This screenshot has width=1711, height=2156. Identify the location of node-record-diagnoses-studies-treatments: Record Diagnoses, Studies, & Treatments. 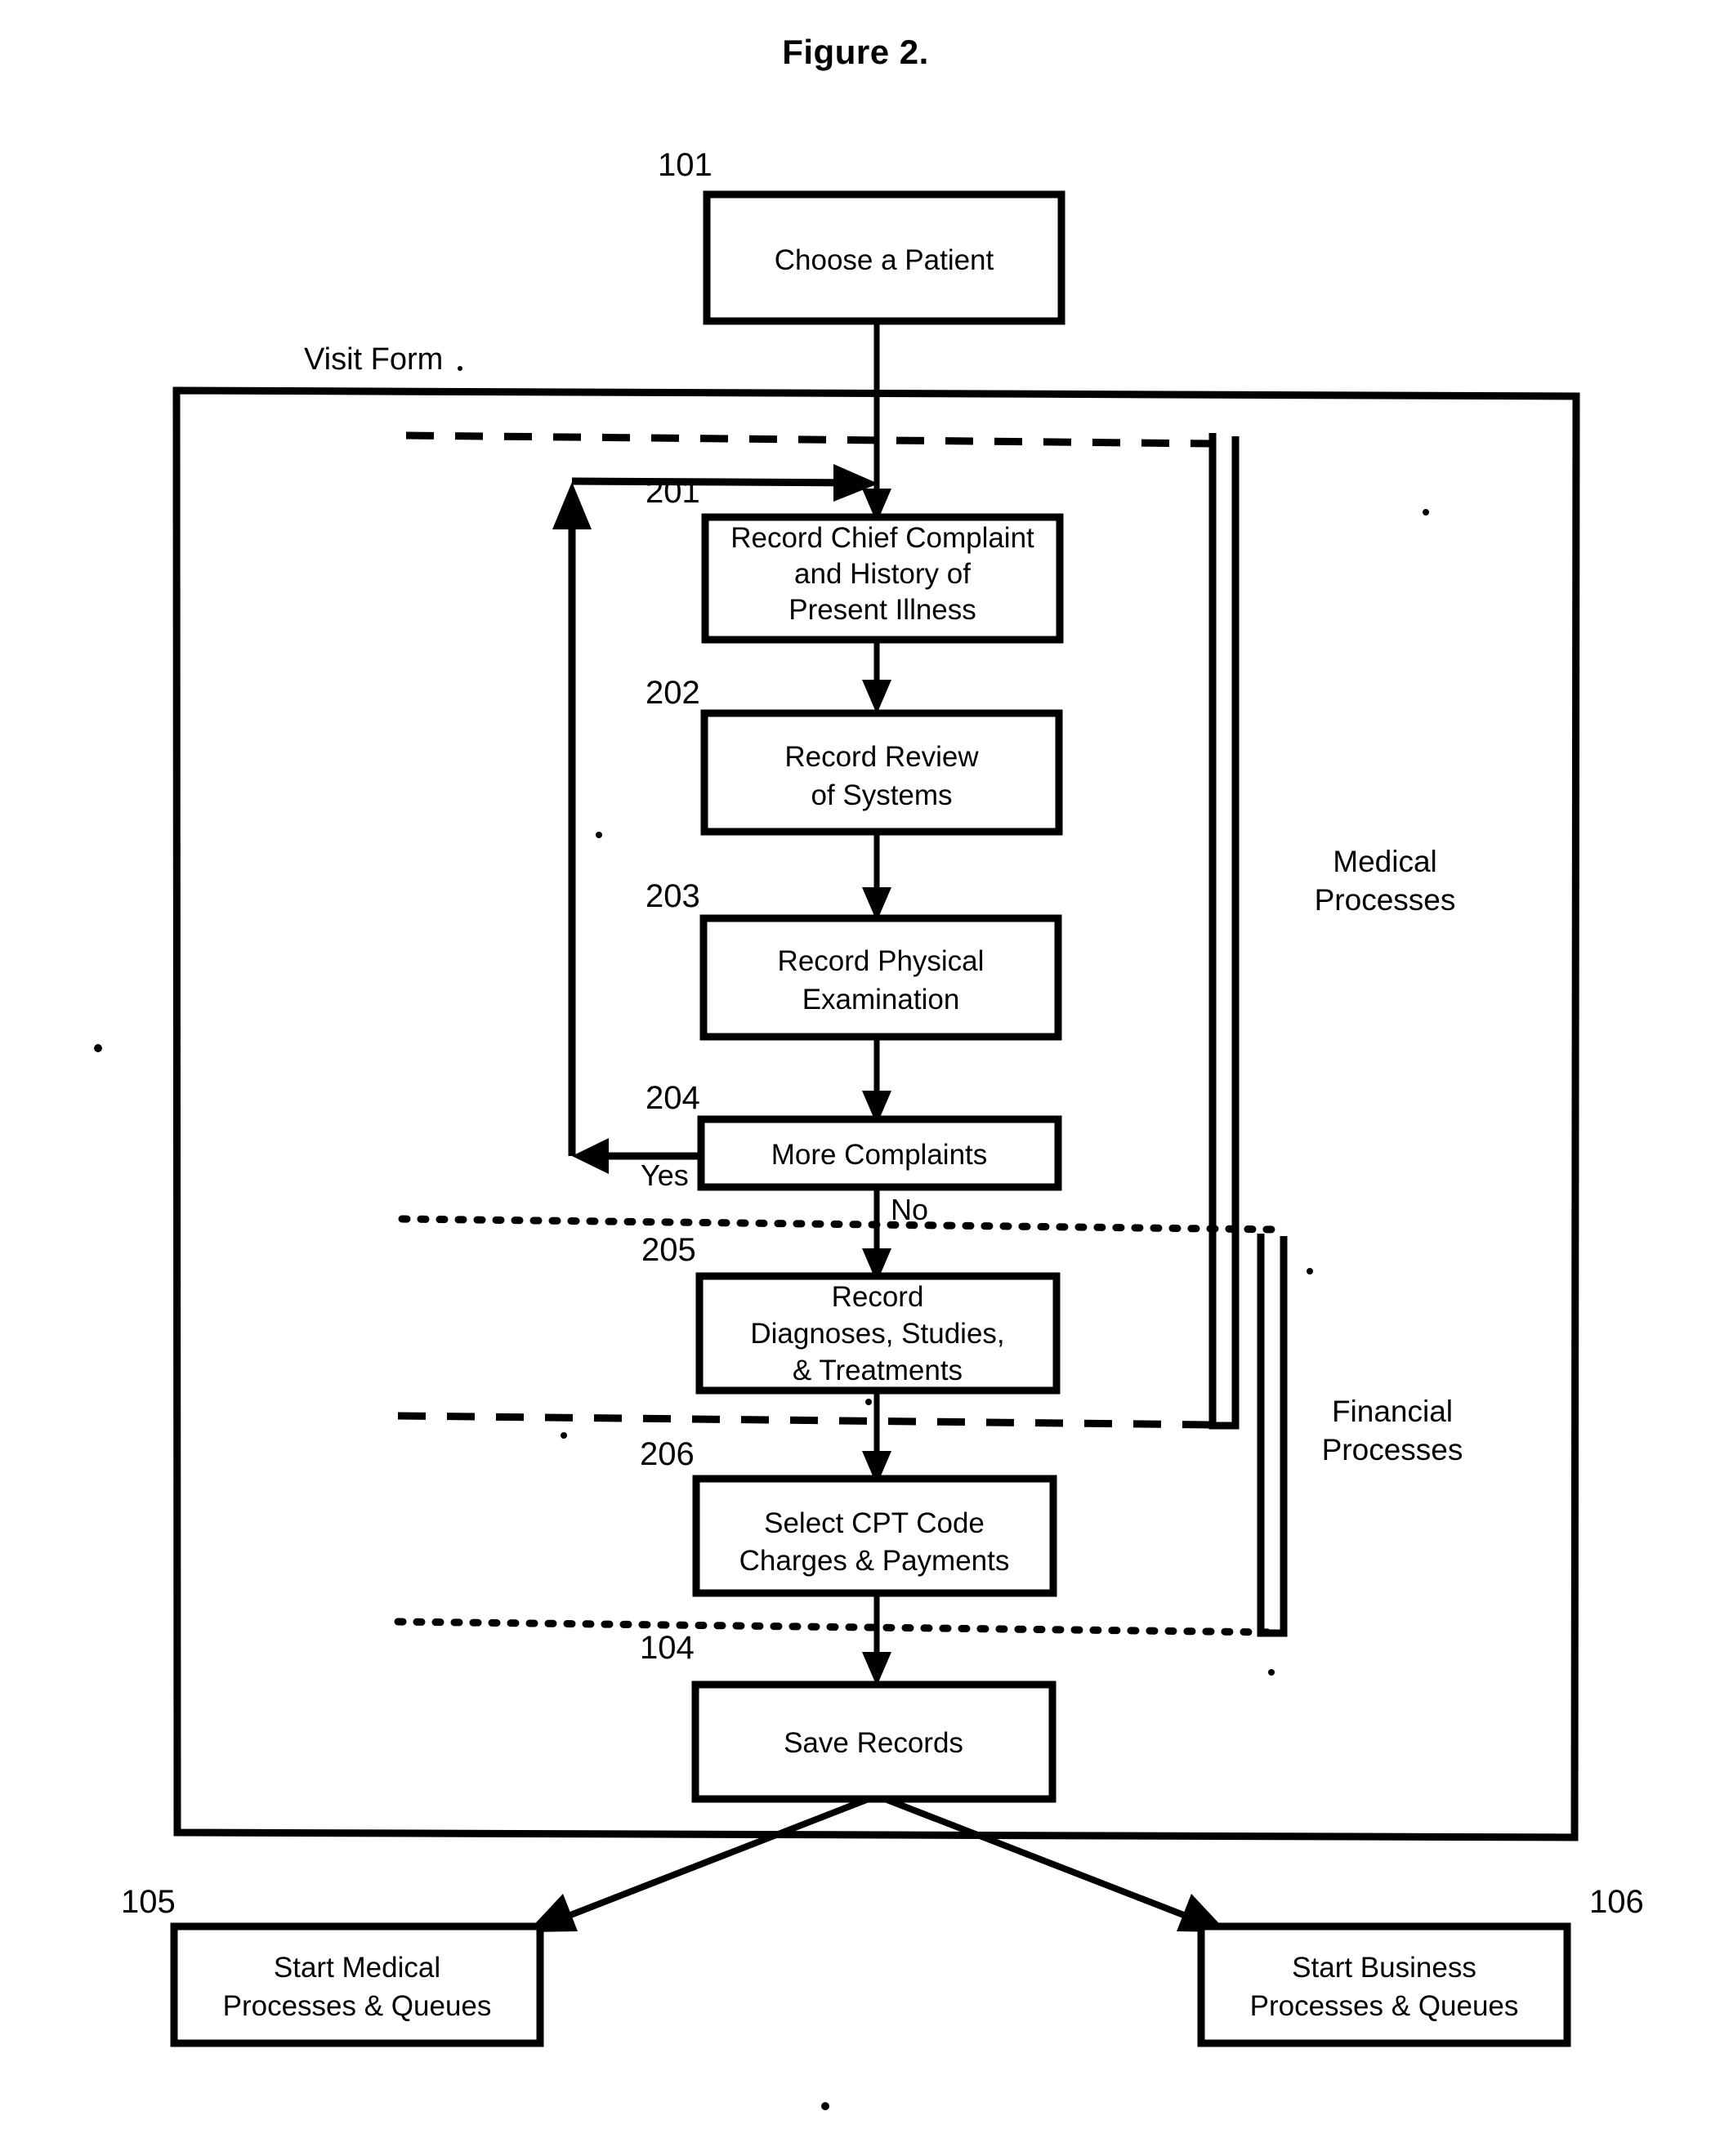
(878, 1333).